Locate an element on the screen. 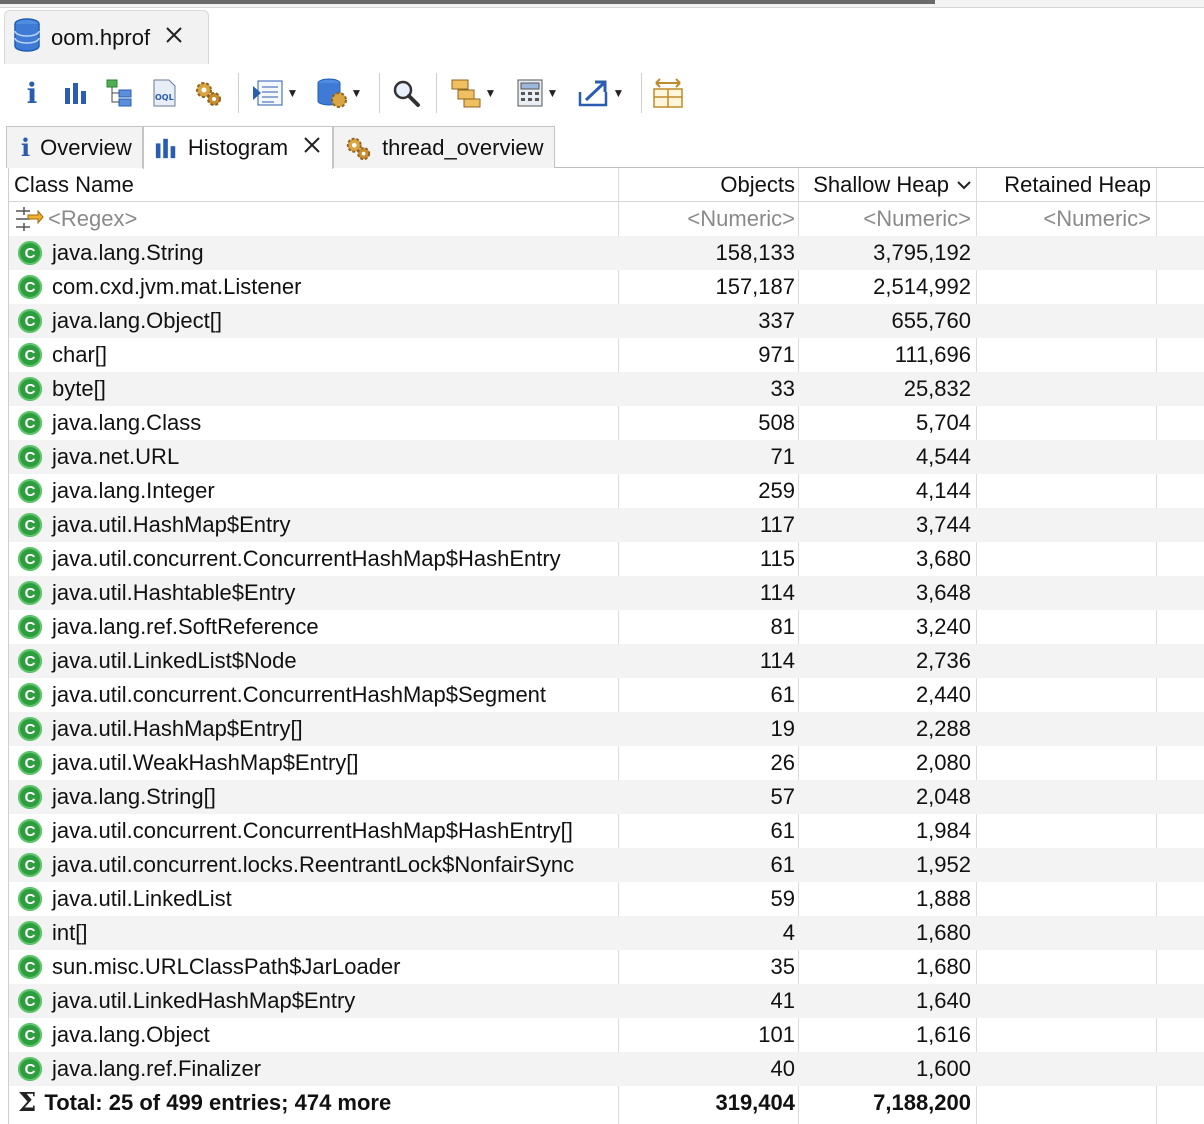 This screenshot has width=1204, height=1124. table-row: Cjava.lang.Class 508 5,704 is located at coordinates (606, 423).